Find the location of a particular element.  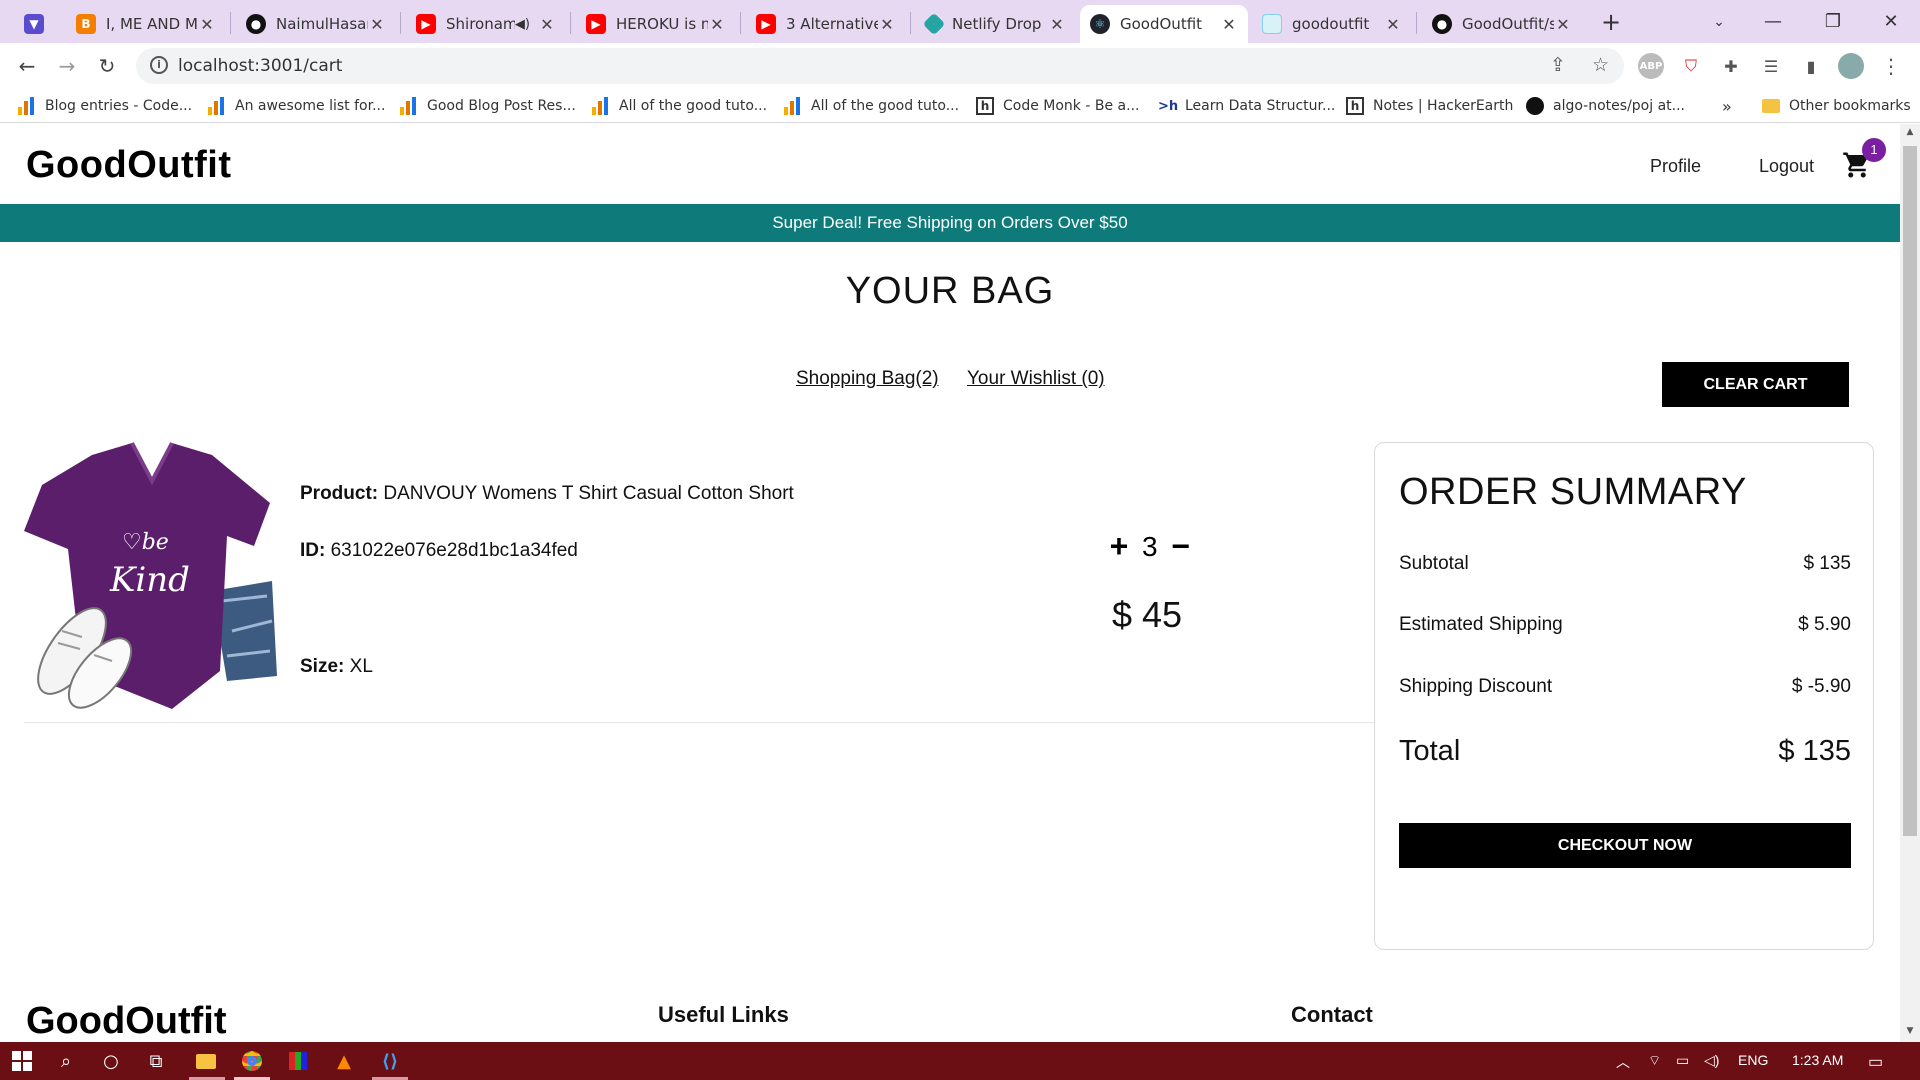

youtube-icon: ▶ is located at coordinates (596, 24).